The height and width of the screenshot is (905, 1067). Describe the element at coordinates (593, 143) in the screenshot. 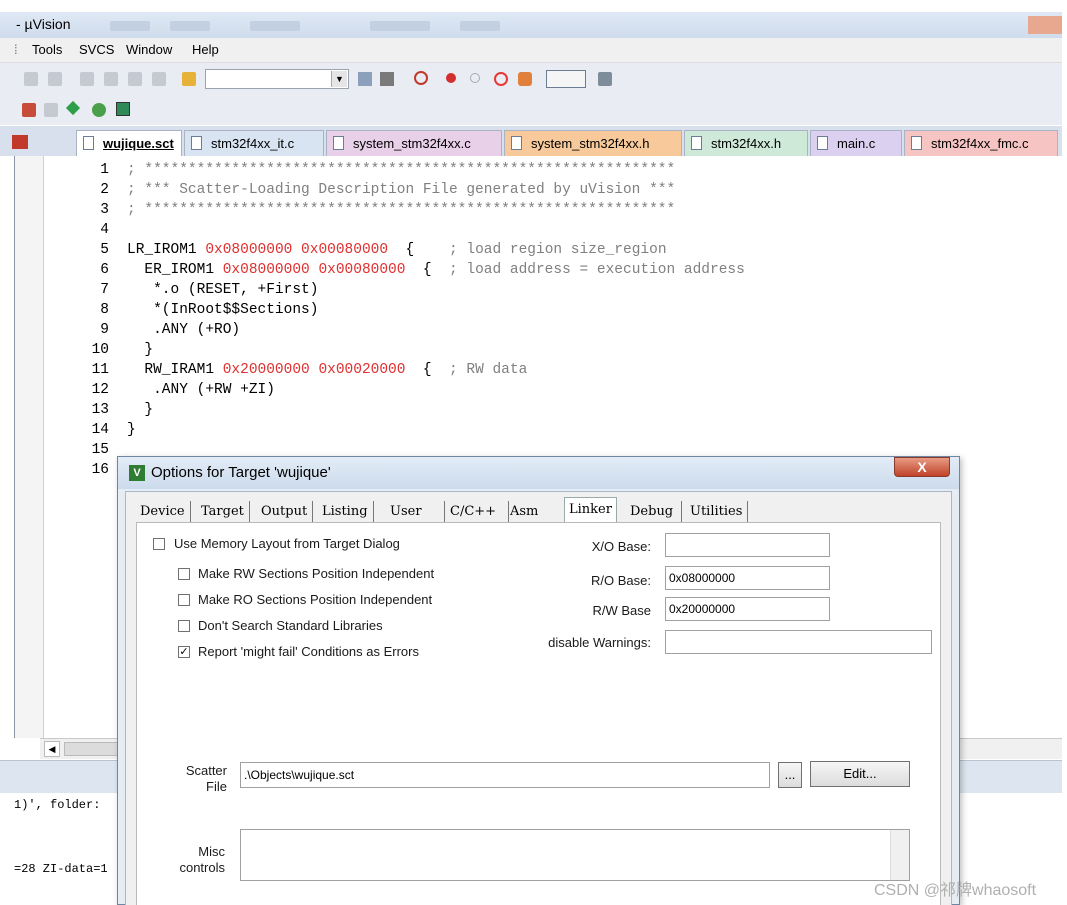

I see `tab-system-stm32f4xx-h: system_stm32f4xx.h` at that location.